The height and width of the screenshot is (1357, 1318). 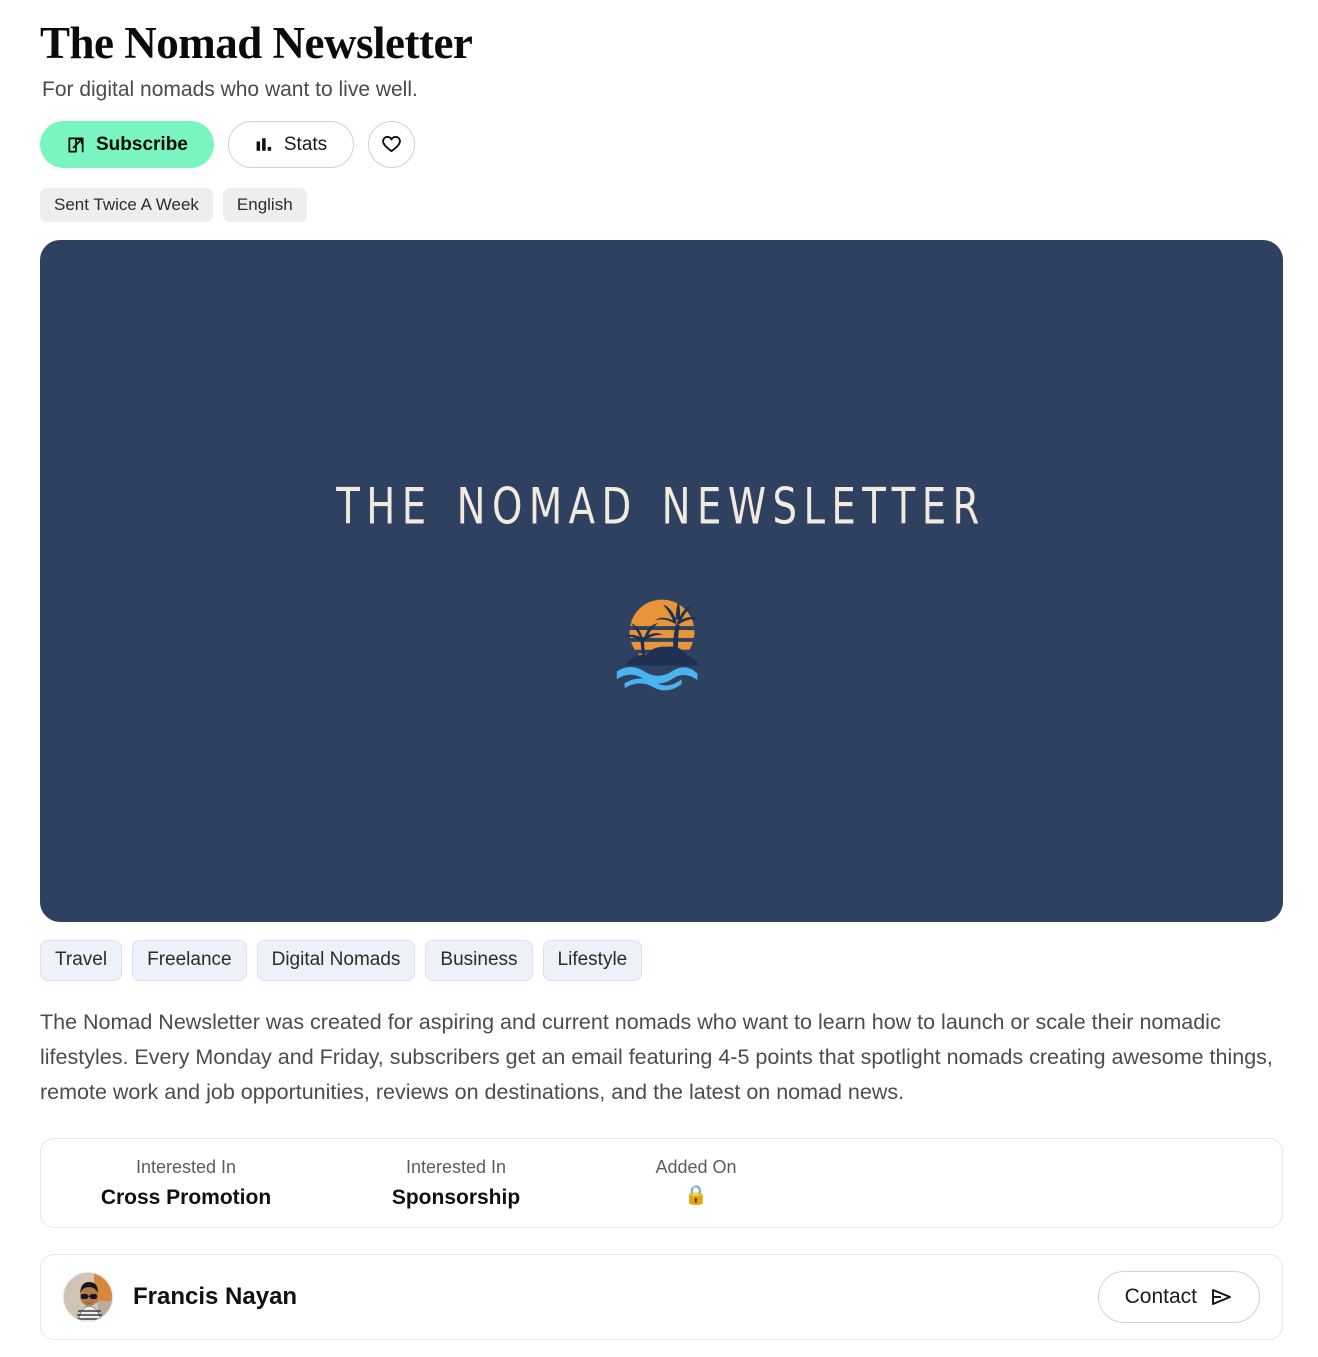 What do you see at coordinates (661, 145) in the screenshot?
I see `action-button-row: Subscribe Stats` at bounding box center [661, 145].